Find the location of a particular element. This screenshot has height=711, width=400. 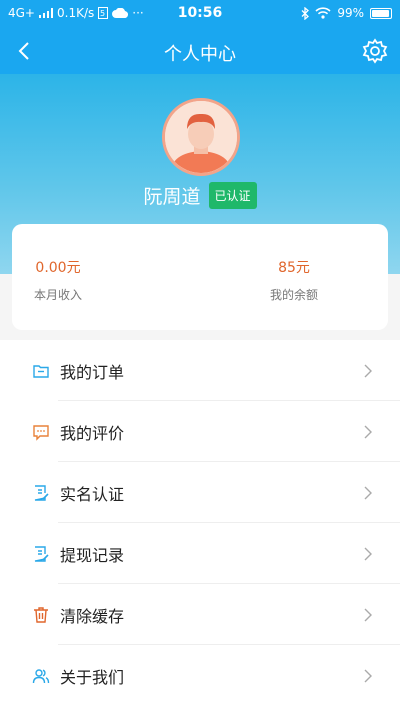

battery-level: 99% is located at coordinates (350, 13).